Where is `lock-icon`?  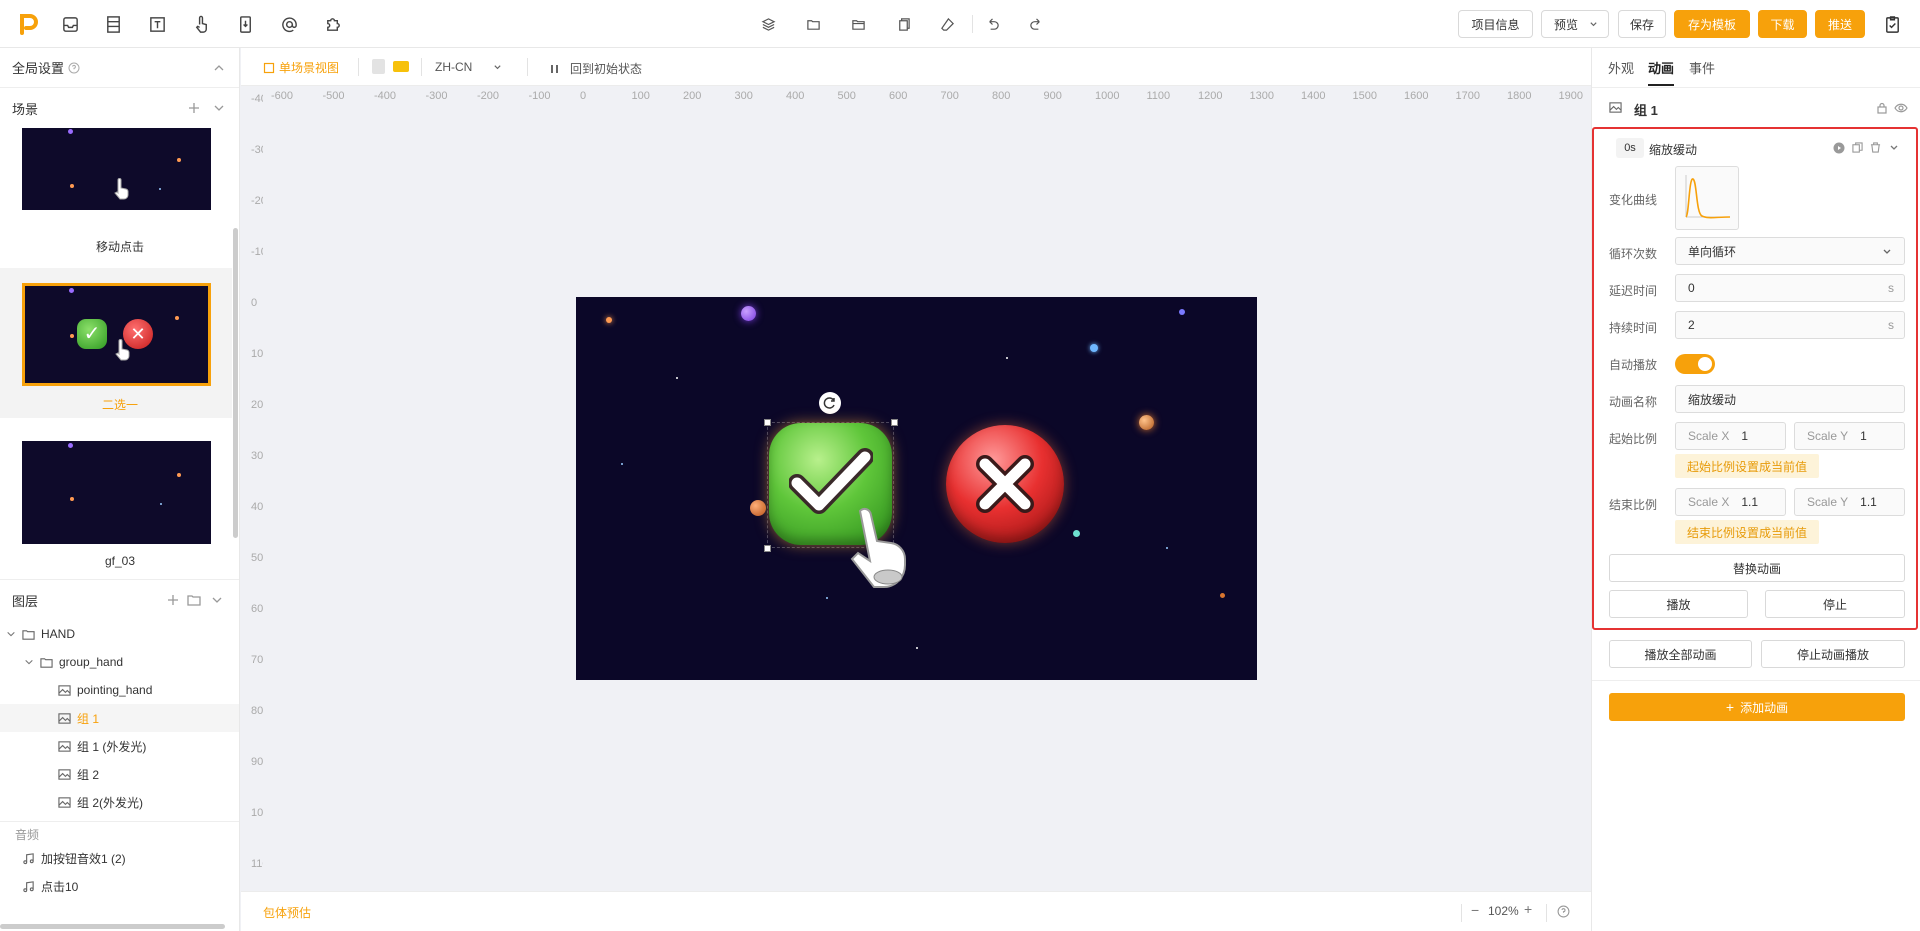
lock-icon is located at coordinates (1882, 108).